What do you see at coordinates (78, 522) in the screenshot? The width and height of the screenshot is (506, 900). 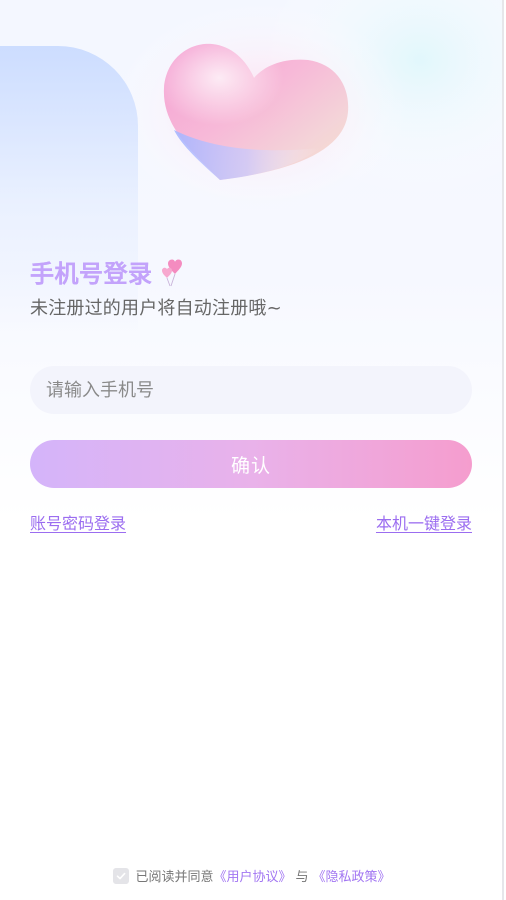 I see `account-password-login-link: 账号密码登录` at bounding box center [78, 522].